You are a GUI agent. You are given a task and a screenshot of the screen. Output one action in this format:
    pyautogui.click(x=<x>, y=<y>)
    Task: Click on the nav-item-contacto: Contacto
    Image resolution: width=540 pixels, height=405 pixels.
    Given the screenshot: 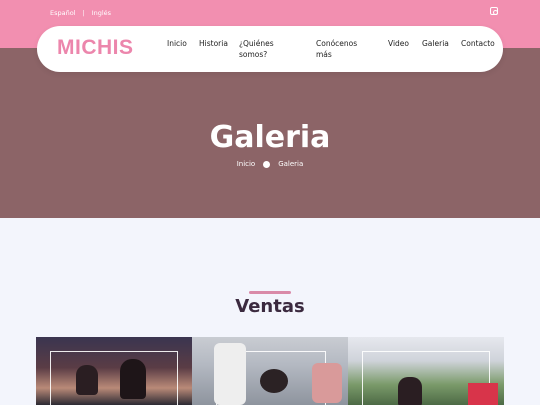 What is the action you would take?
    pyautogui.click(x=478, y=43)
    